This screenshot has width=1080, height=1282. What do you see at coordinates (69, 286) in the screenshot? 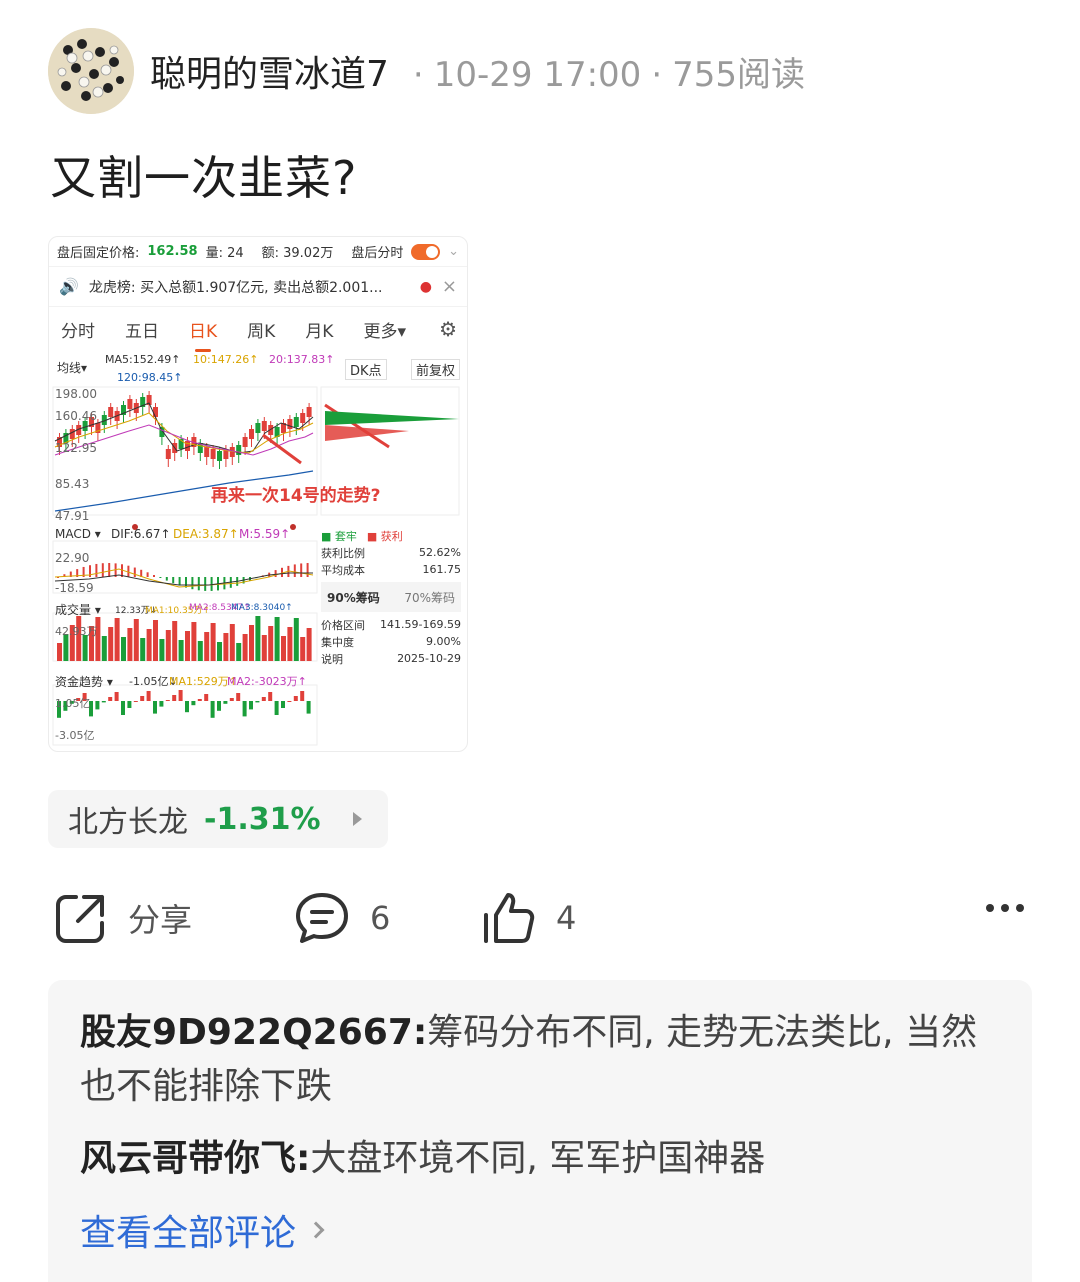
I see `speaker-icon: 🔊` at bounding box center [69, 286].